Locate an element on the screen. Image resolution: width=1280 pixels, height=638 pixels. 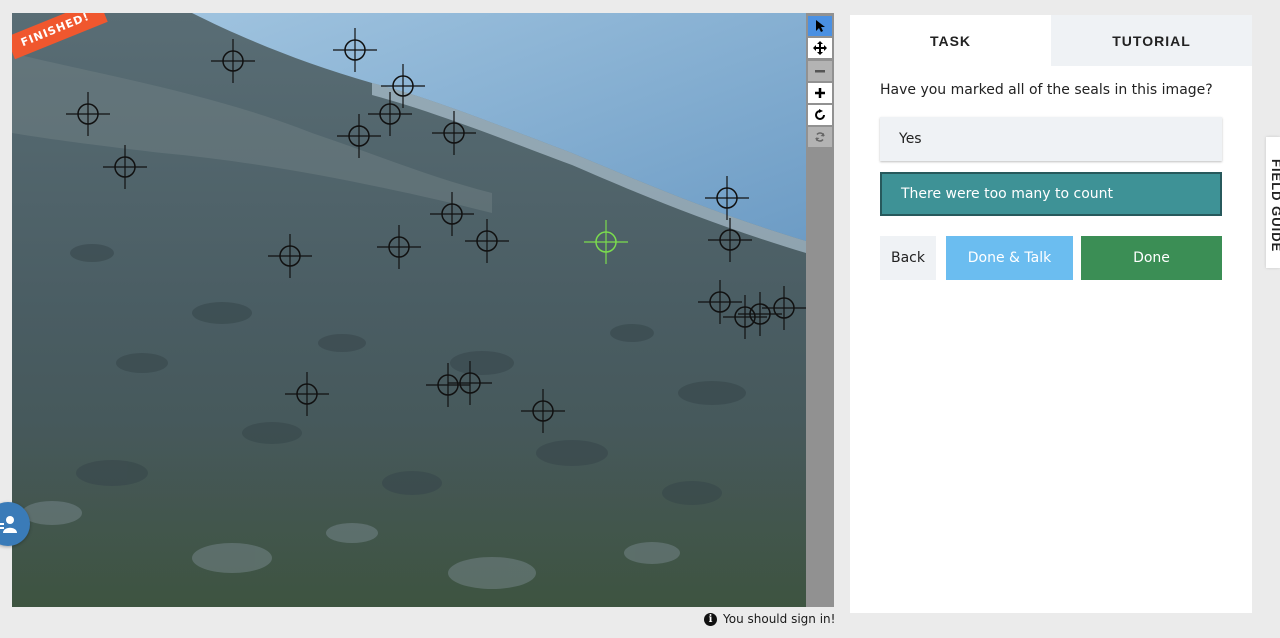
done-button: Done is located at coordinates (1151, 258).